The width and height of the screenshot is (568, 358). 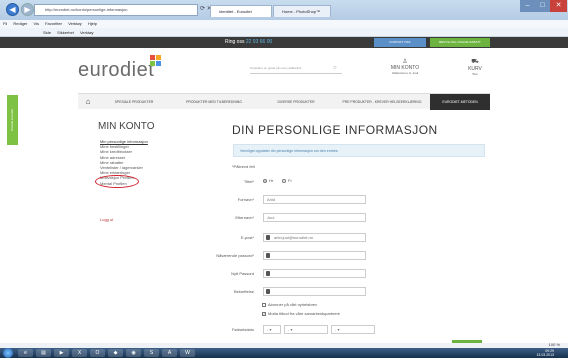 What do you see at coordinates (65, 32) in the screenshot?
I see `cmd-sikkerhet: Sikkerhet` at bounding box center [65, 32].